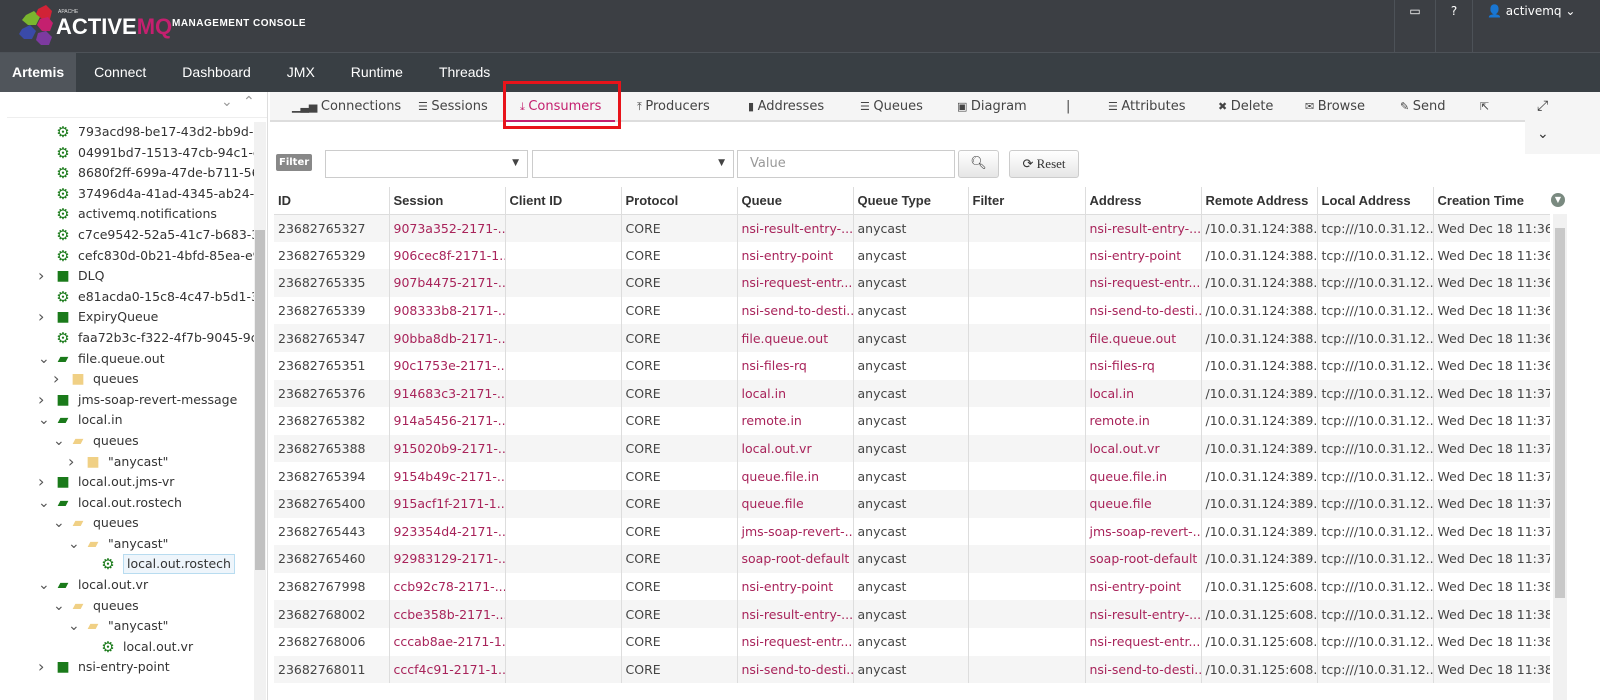 The height and width of the screenshot is (700, 1600). What do you see at coordinates (1560, 457) in the screenshot?
I see `table-scrollbar` at bounding box center [1560, 457].